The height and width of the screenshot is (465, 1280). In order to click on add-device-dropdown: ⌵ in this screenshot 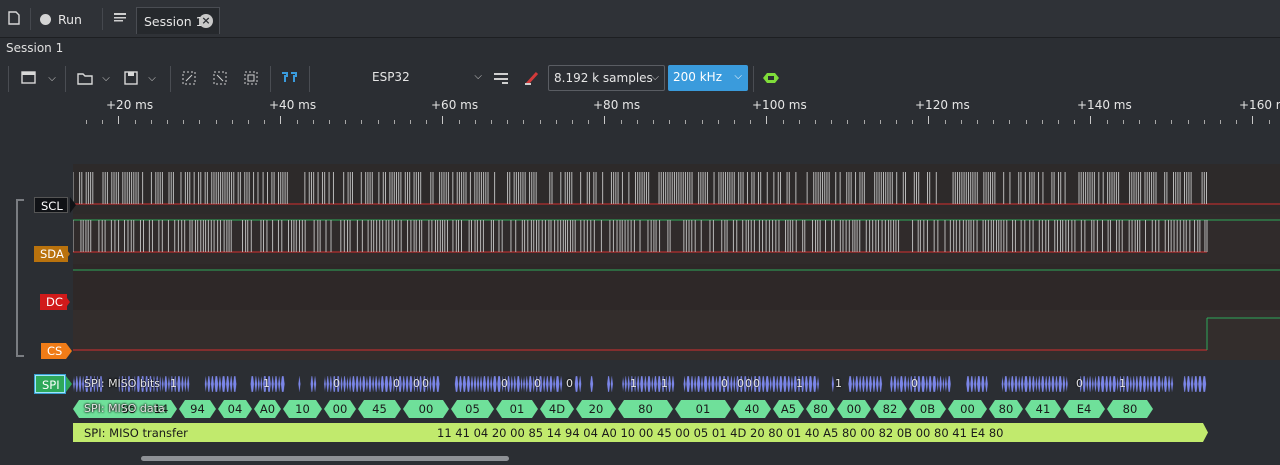, I will do `click(52, 78)`.